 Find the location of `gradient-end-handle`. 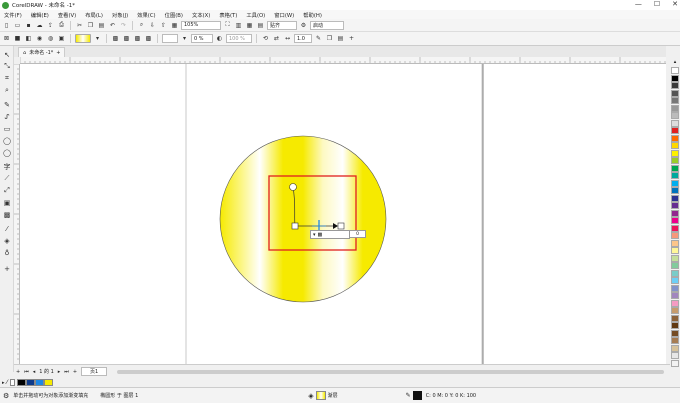

gradient-end-handle is located at coordinates (341, 226).